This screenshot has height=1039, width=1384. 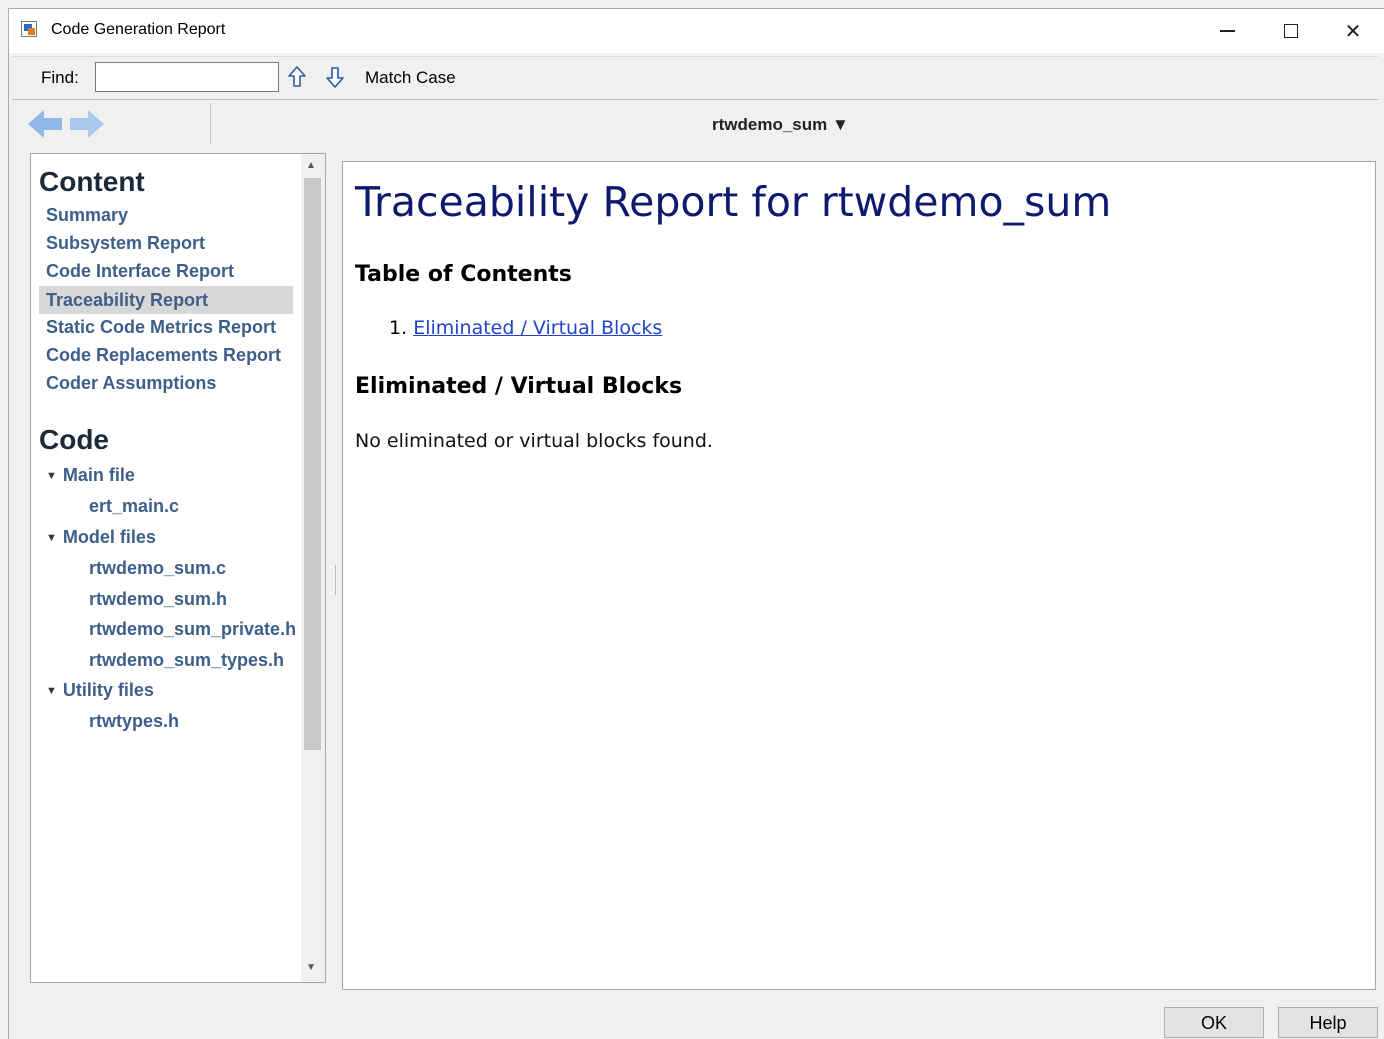 What do you see at coordinates (733, 202) in the screenshot?
I see `page-title: Traceability Report for rtwdemo_sum` at bounding box center [733, 202].